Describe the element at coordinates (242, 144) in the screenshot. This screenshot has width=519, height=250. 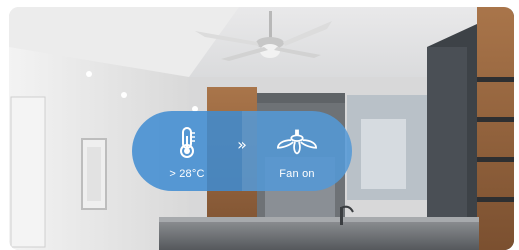
I see `double-chevron-right-icon: »` at that location.